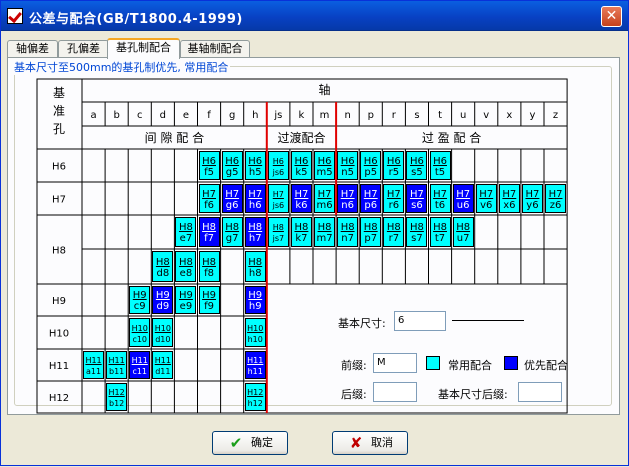  What do you see at coordinates (473, 394) in the screenshot?
I see `size-suffix-label: 基本尺寸后缀:` at bounding box center [473, 394].